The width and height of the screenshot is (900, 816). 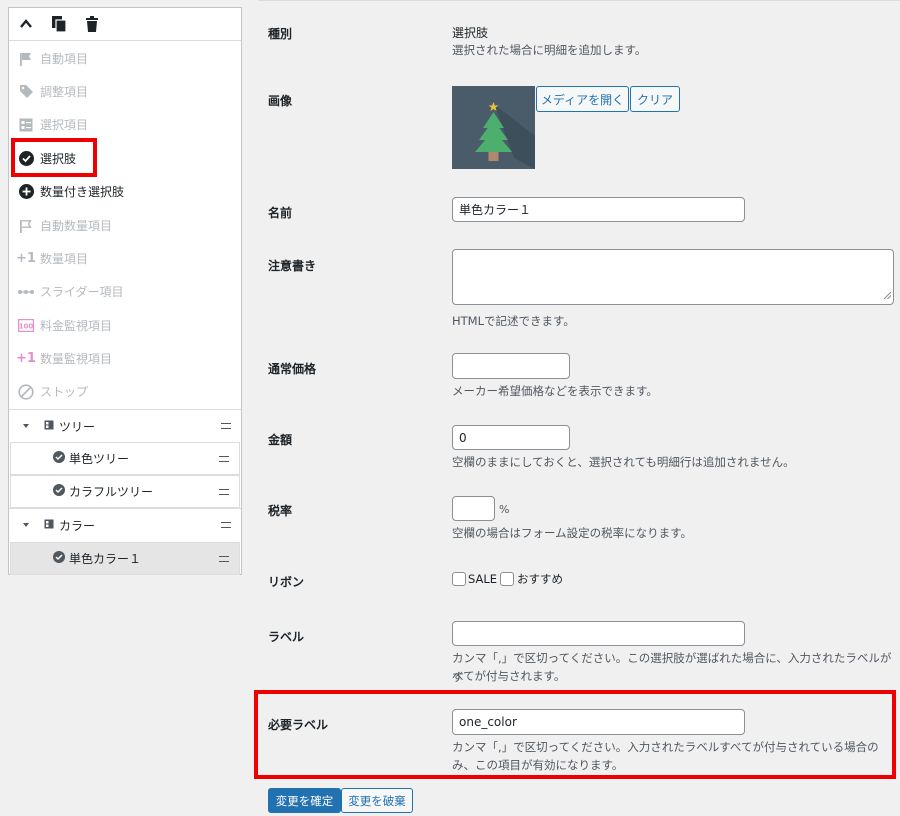 I want to click on slider-icon, so click(x=26, y=292).